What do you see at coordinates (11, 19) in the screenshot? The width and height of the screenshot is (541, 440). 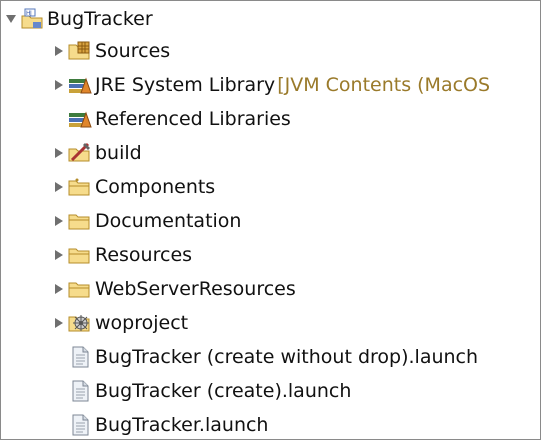 I see `chevron-down-icon` at bounding box center [11, 19].